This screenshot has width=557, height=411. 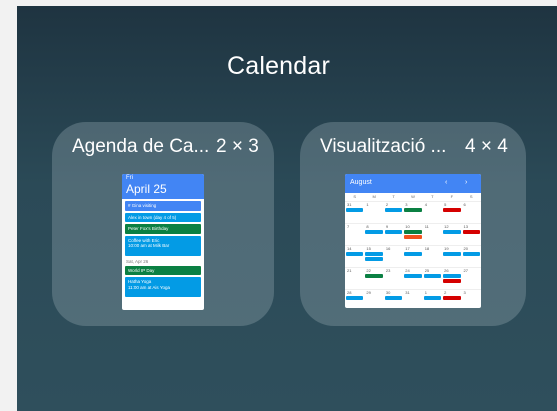 I want to click on agenda-event: Alex in town (day 4 of 5), so click(x=163, y=217).